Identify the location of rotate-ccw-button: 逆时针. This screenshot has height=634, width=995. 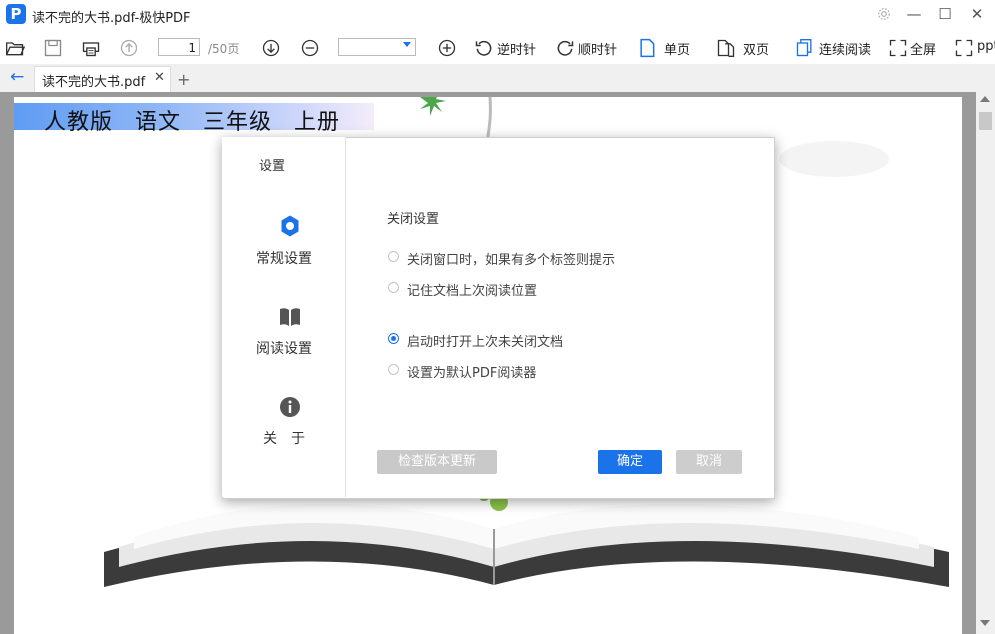
(516, 48).